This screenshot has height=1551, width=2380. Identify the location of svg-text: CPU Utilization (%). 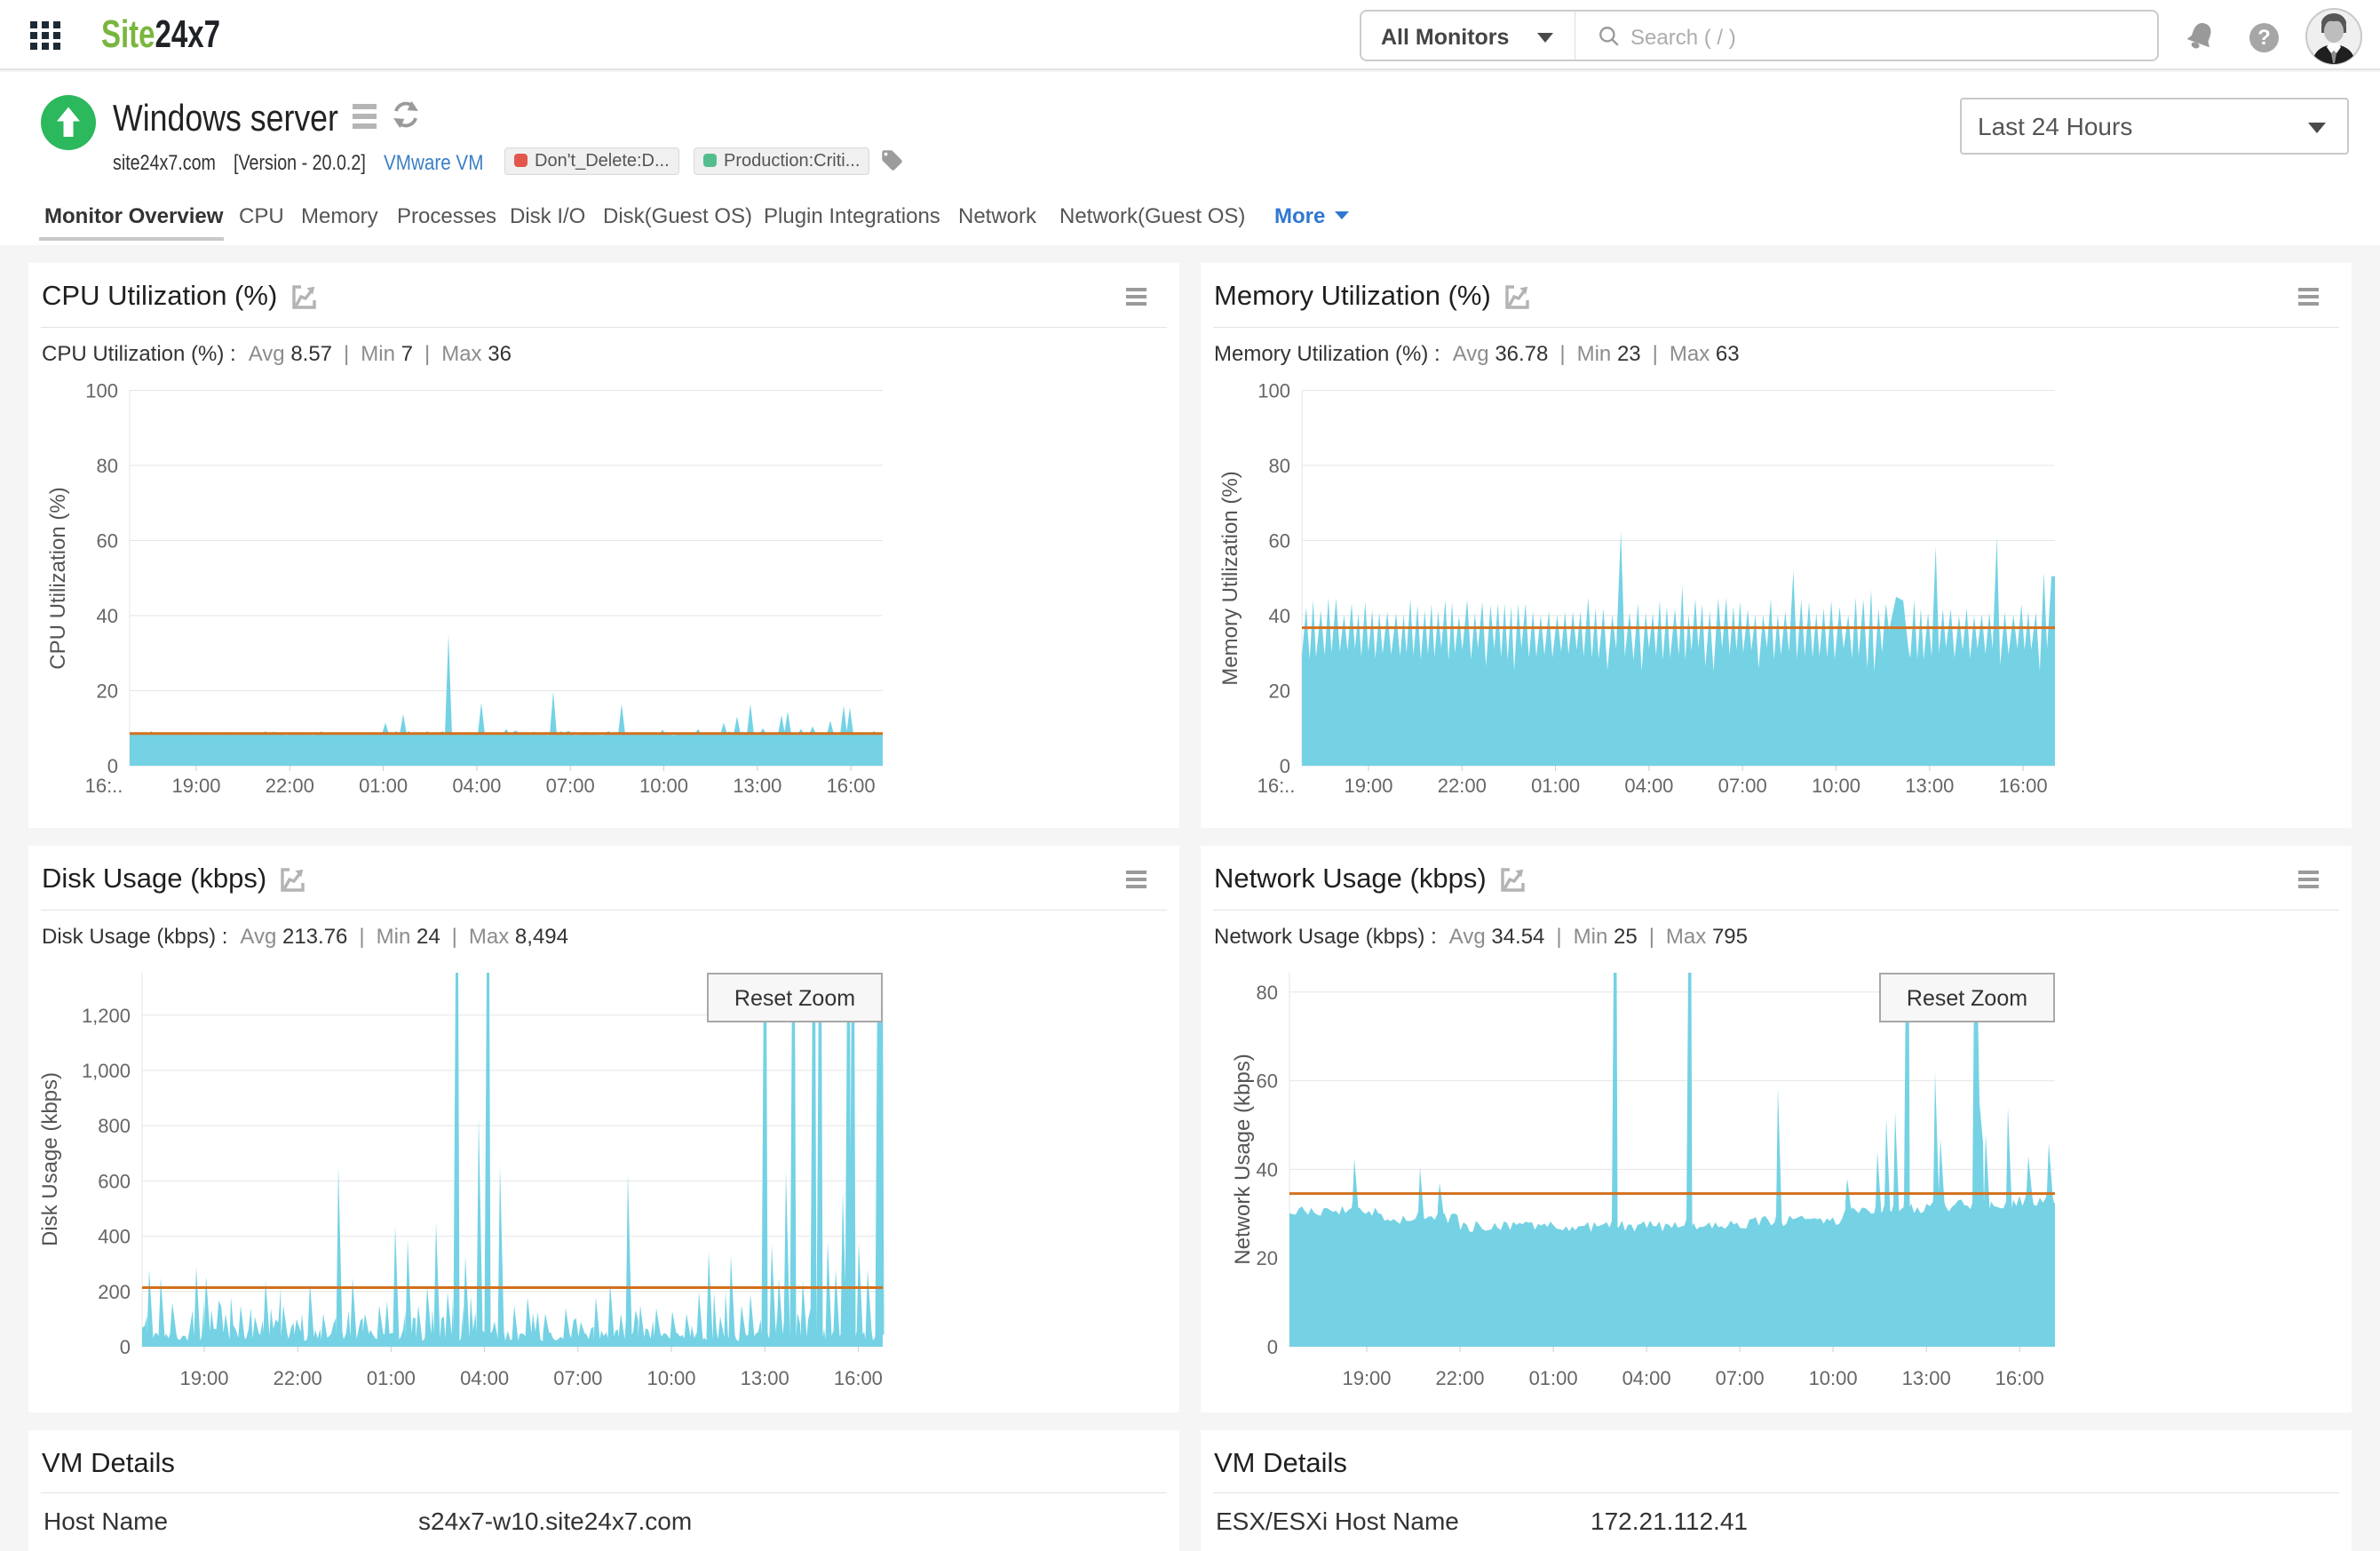
(58, 578).